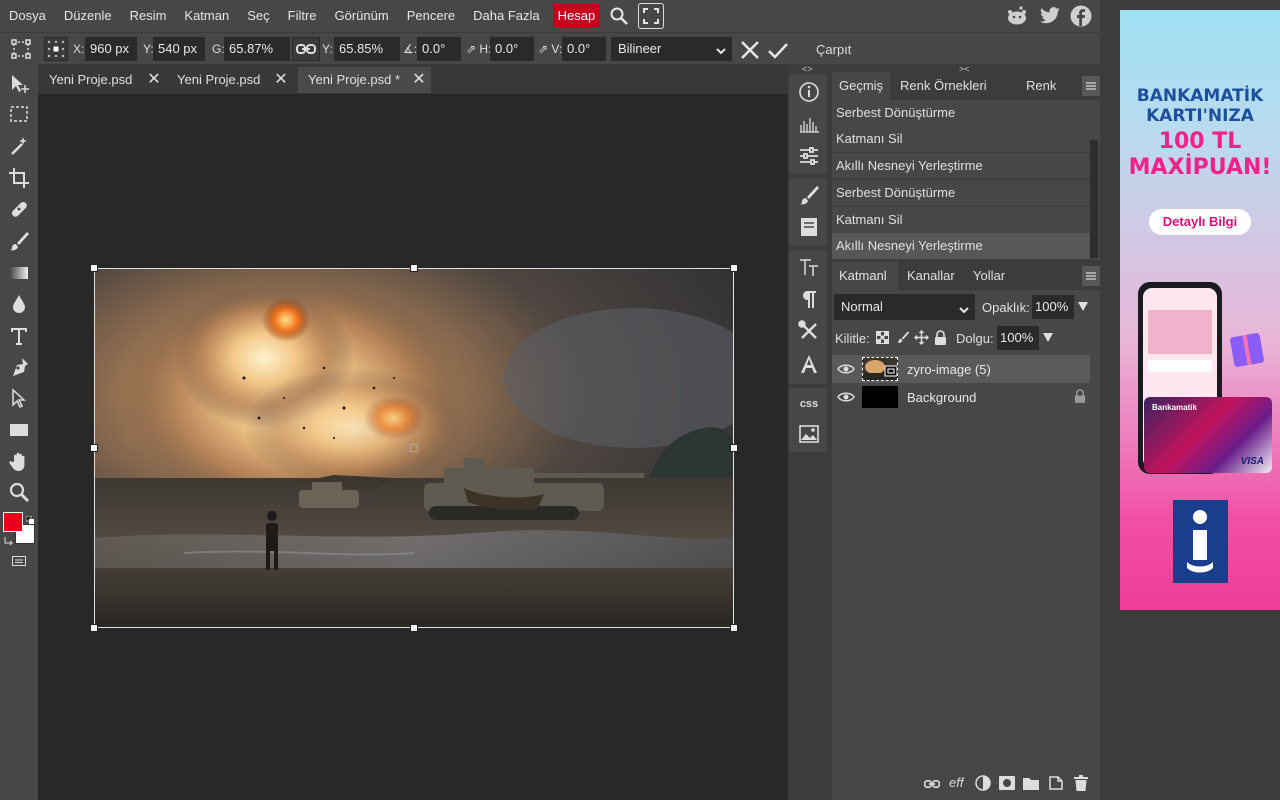  I want to click on cancel-icon, so click(750, 51).